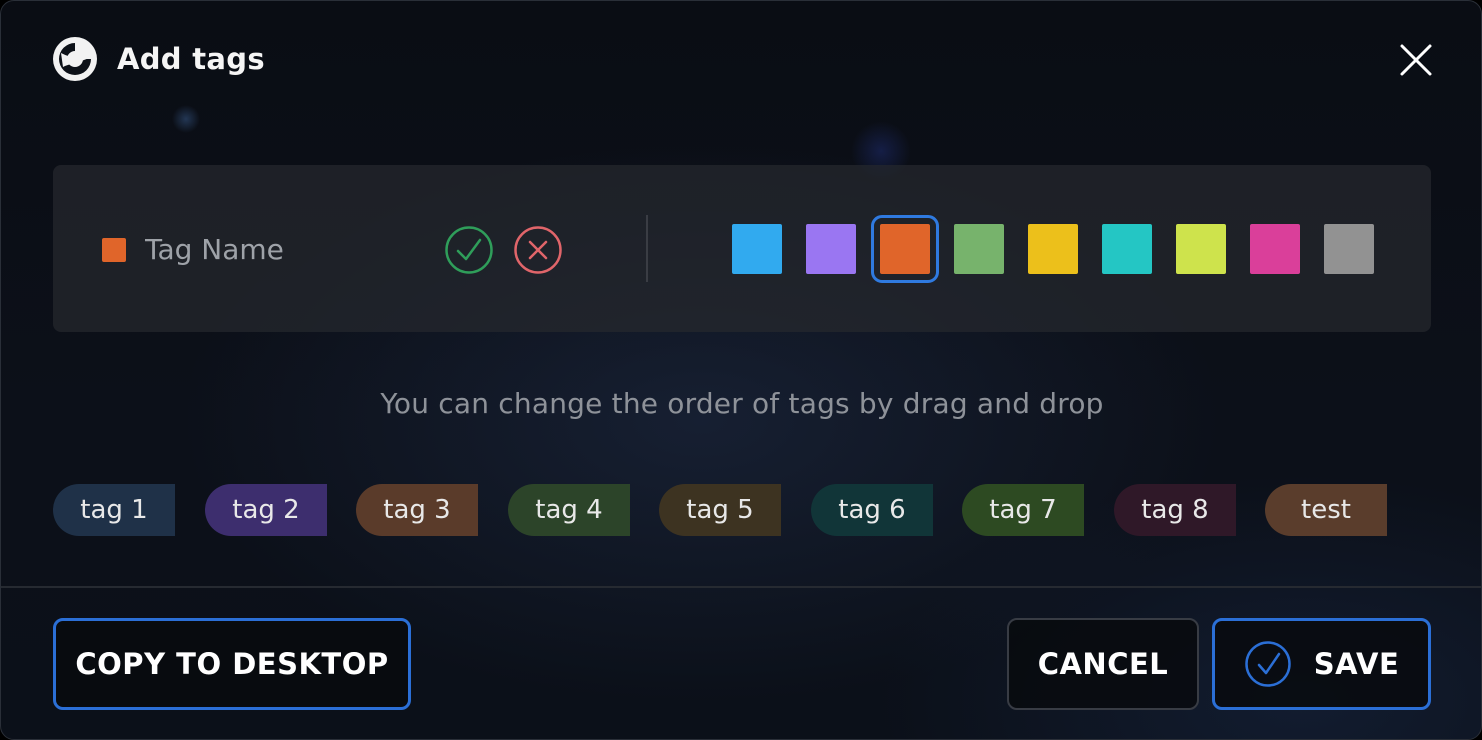  I want to click on close-button, so click(1416, 60).